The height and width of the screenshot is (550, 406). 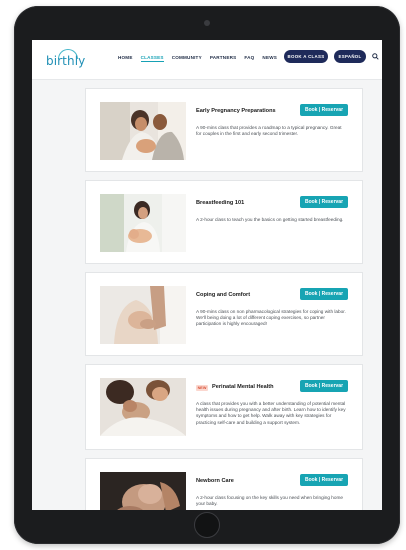 I want to click on nav-partners: PARTNERS, so click(x=223, y=58).